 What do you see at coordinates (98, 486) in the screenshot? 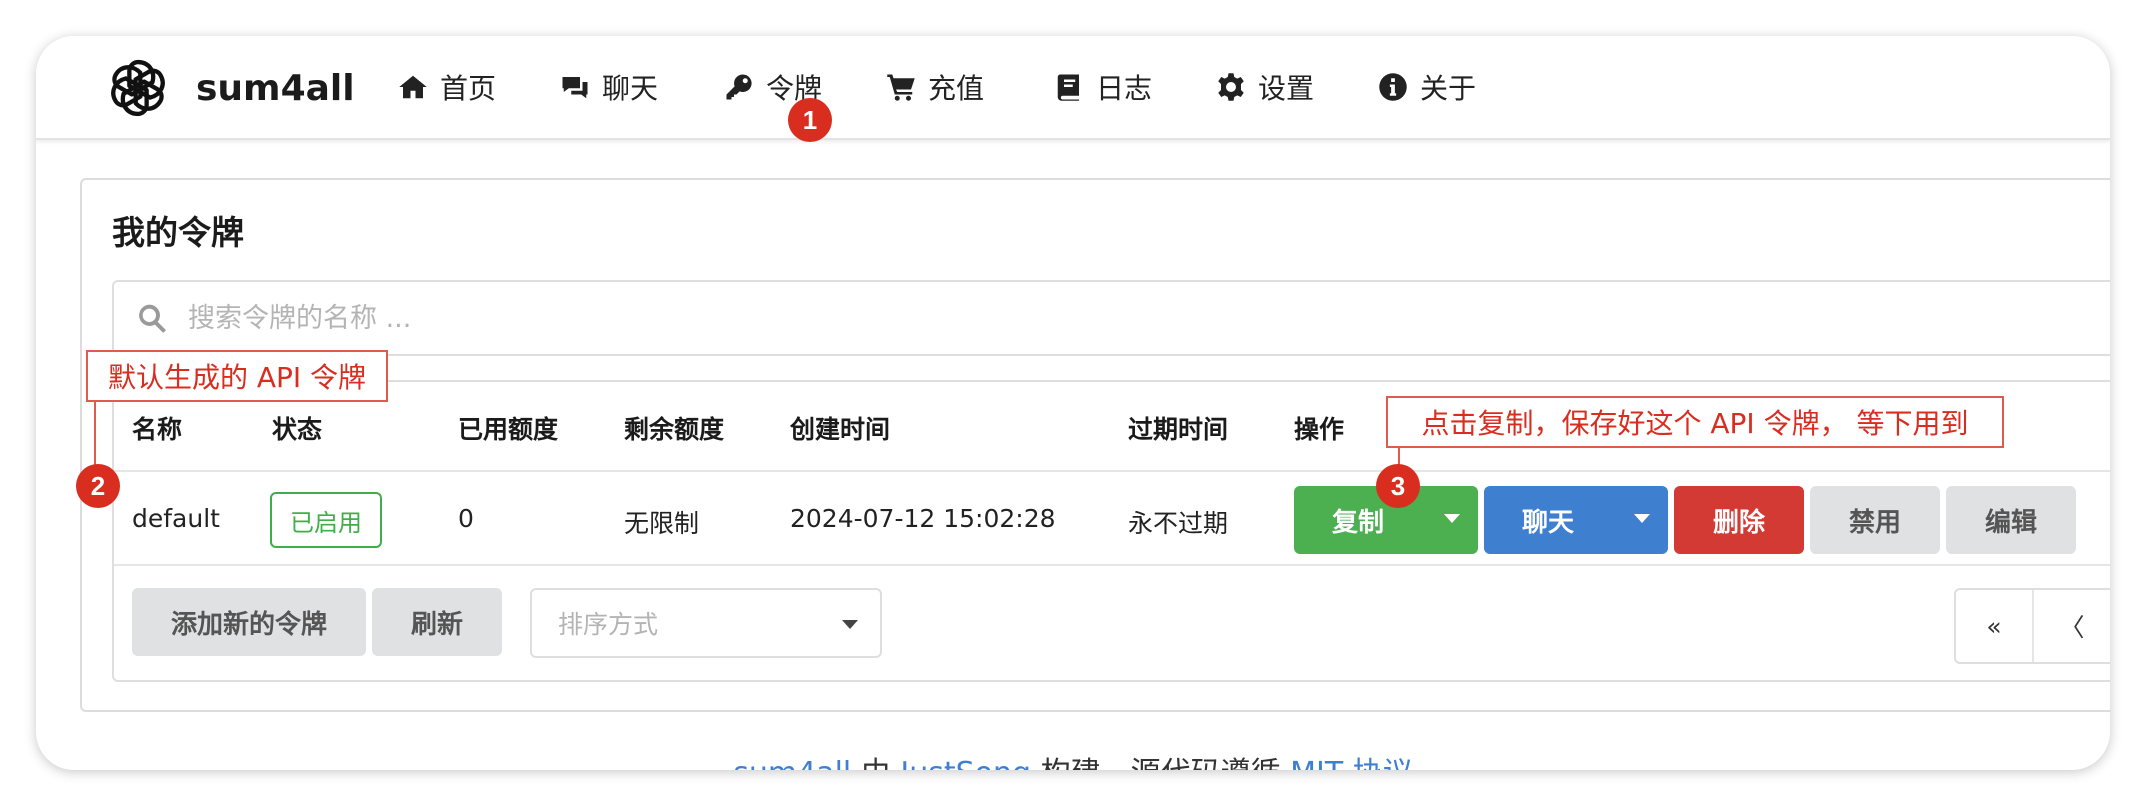
I see `annotation-badge-2: 2` at bounding box center [98, 486].